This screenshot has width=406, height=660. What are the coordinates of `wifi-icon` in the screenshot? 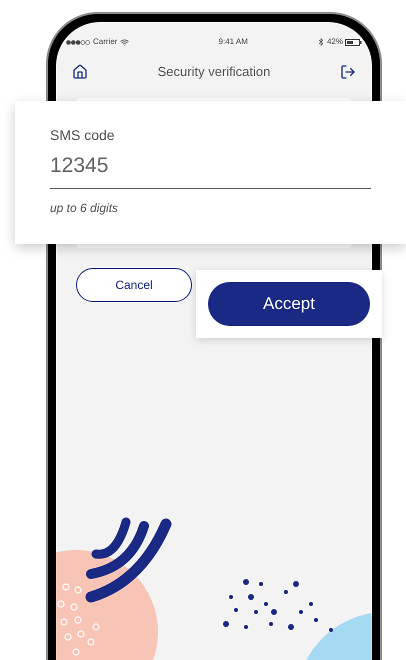 It's located at (125, 42).